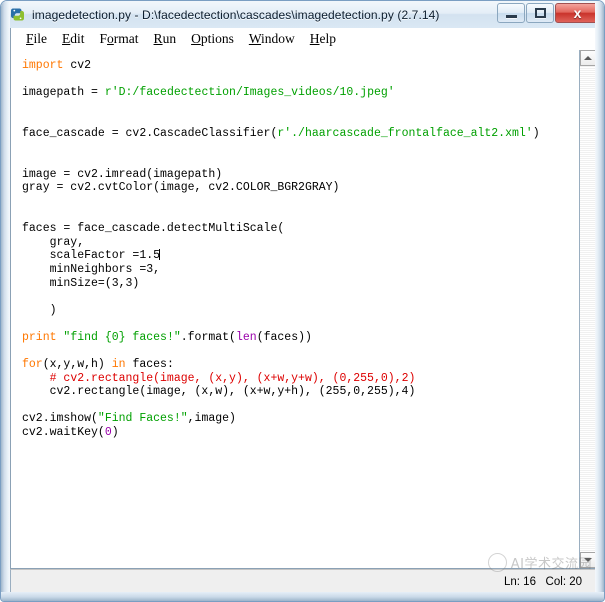  I want to click on scroll-up-icon, so click(588, 58).